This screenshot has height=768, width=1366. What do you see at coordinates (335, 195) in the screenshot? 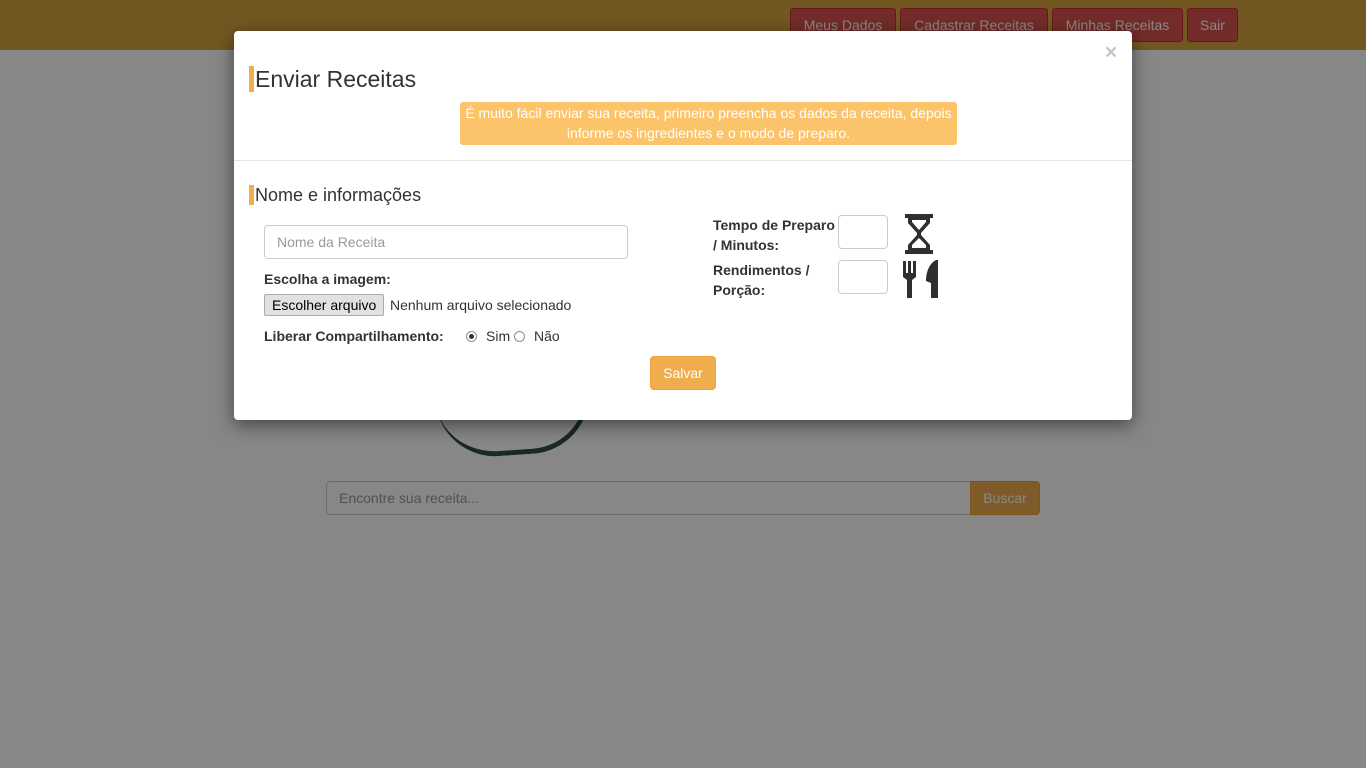
I see `section-title: Nome e informações` at bounding box center [335, 195].